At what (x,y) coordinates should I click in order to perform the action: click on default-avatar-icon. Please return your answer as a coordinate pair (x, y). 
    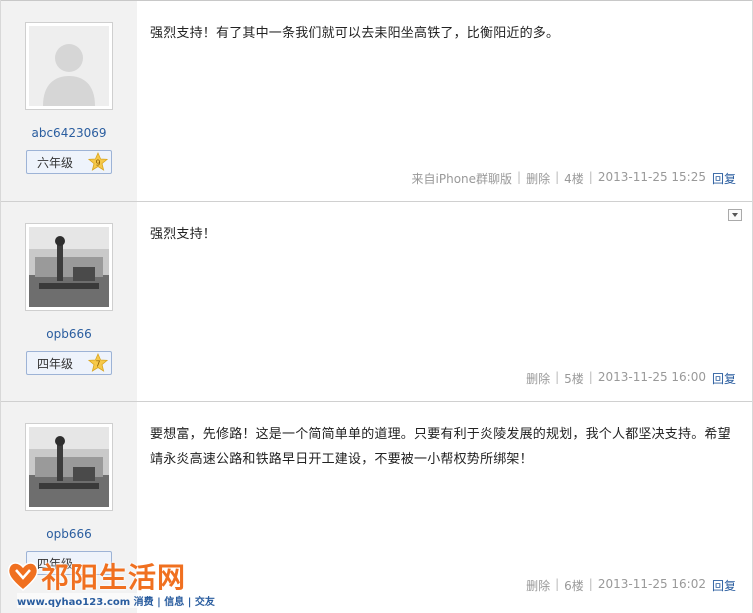
    Looking at the image, I should click on (69, 66).